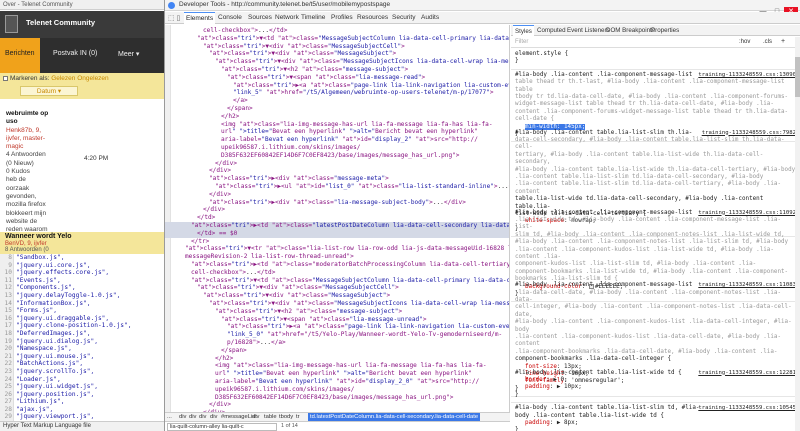 This screenshot has width=800, height=431. Describe the element at coordinates (337, 233) in the screenshot. I see `dom-node-line: </td> == $0` at that location.